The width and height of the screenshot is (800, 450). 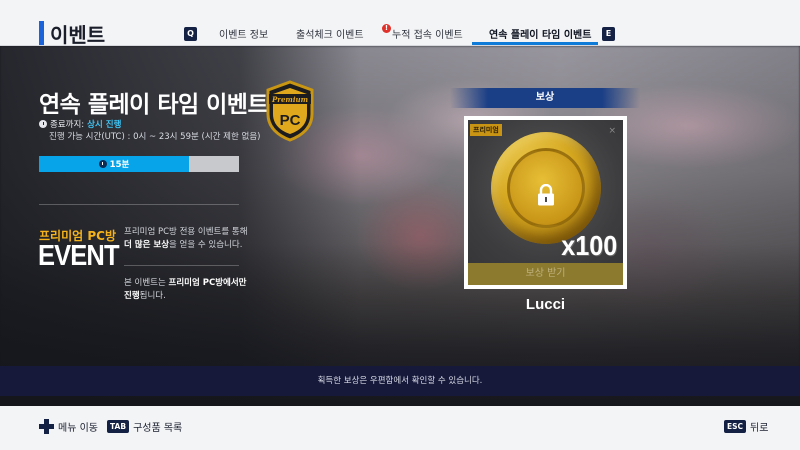 I want to click on back-button: ESC 뒤로, so click(x=746, y=426).